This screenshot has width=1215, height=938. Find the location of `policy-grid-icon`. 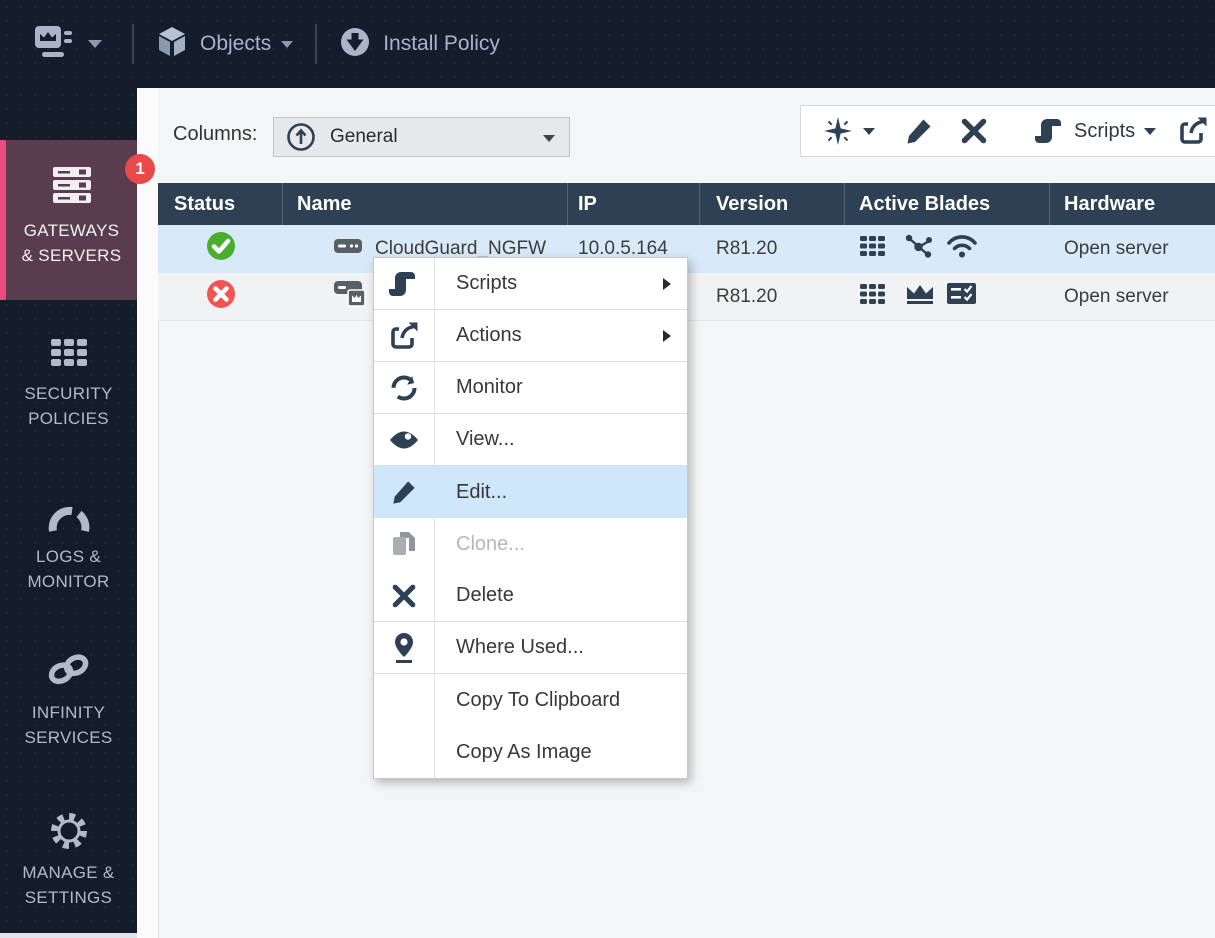

policy-grid-icon is located at coordinates (69, 355).